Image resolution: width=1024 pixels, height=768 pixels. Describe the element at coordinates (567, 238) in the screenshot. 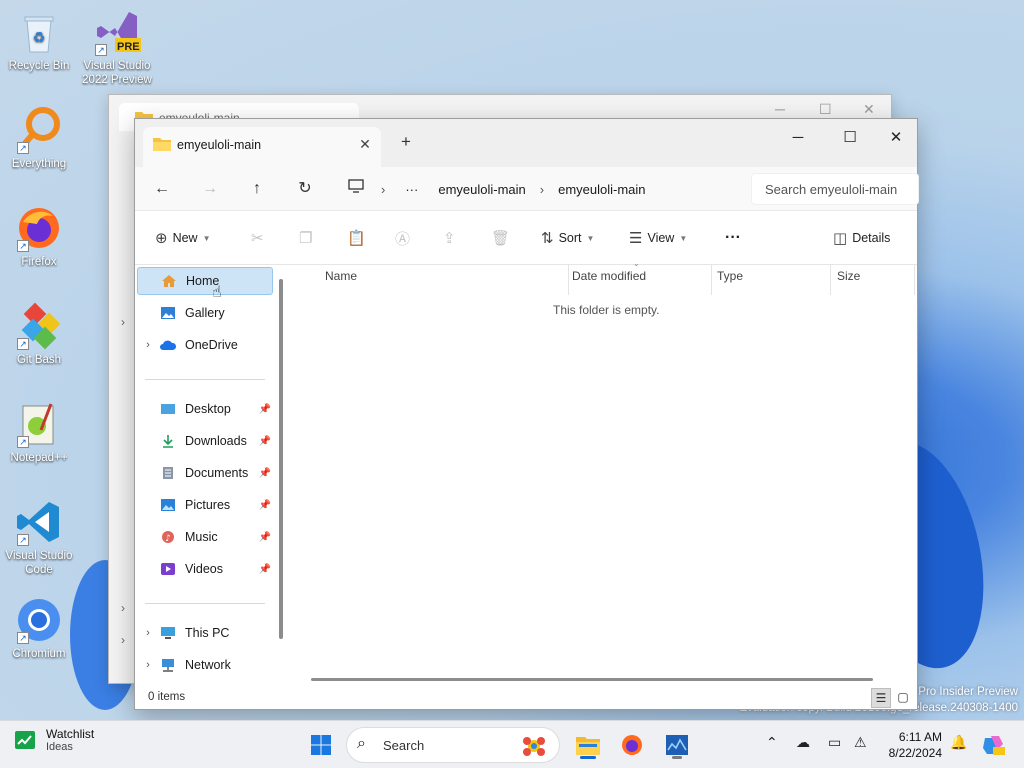

I see `sort-button: ⇅ Sort ▼` at that location.